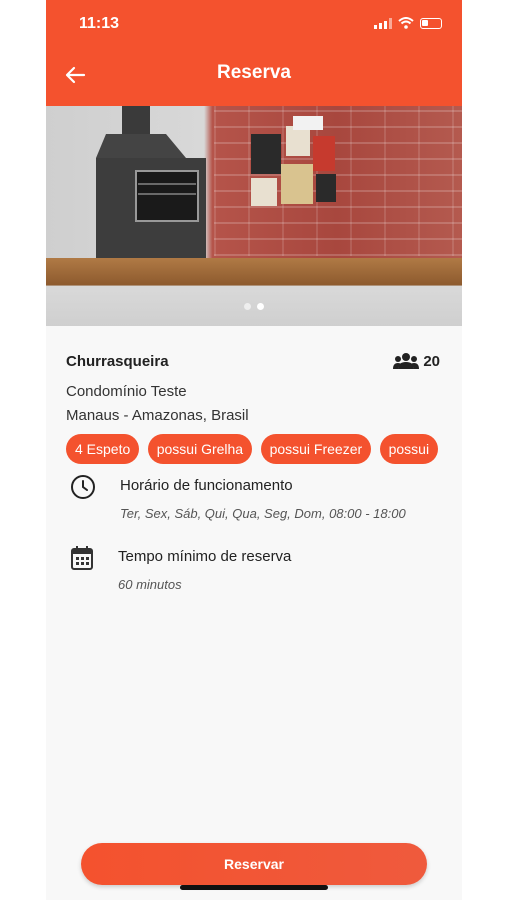 This screenshot has height=900, width=507. I want to click on capacity-value: 20, so click(431, 361).